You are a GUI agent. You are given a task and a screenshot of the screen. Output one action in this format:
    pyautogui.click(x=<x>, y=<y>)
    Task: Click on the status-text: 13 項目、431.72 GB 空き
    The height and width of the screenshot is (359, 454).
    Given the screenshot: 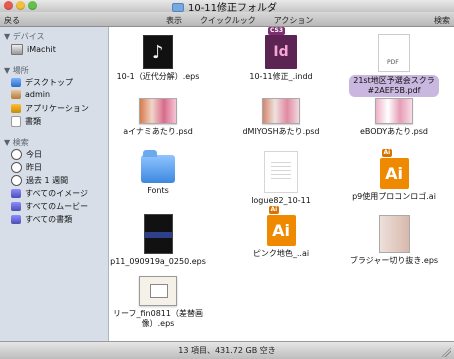 What is the action you would take?
    pyautogui.click(x=227, y=350)
    